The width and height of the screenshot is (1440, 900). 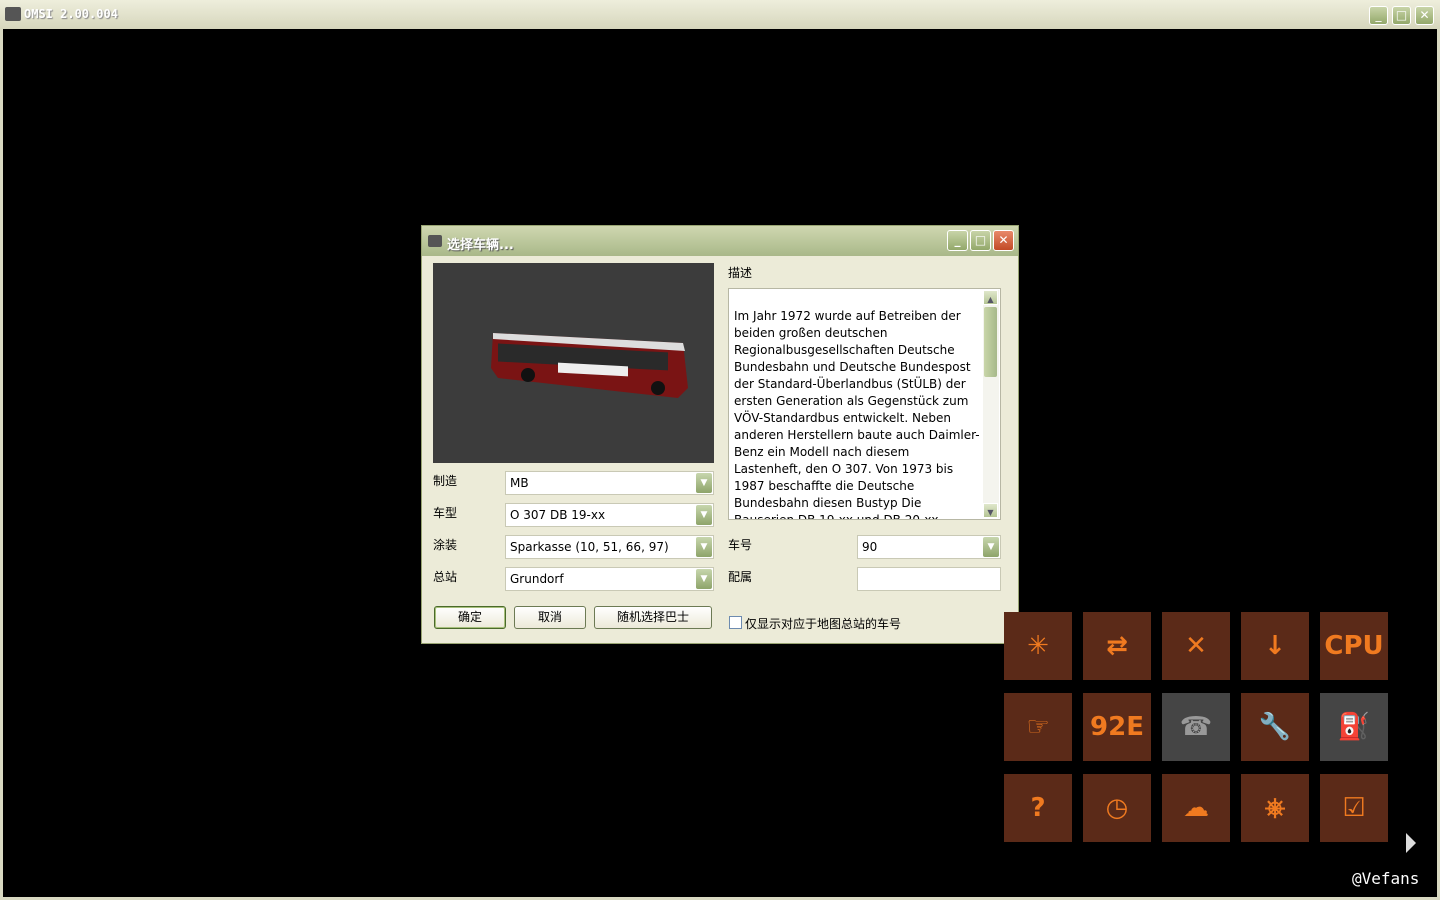 What do you see at coordinates (1275, 808) in the screenshot?
I see `controls-icon: ⎈` at bounding box center [1275, 808].